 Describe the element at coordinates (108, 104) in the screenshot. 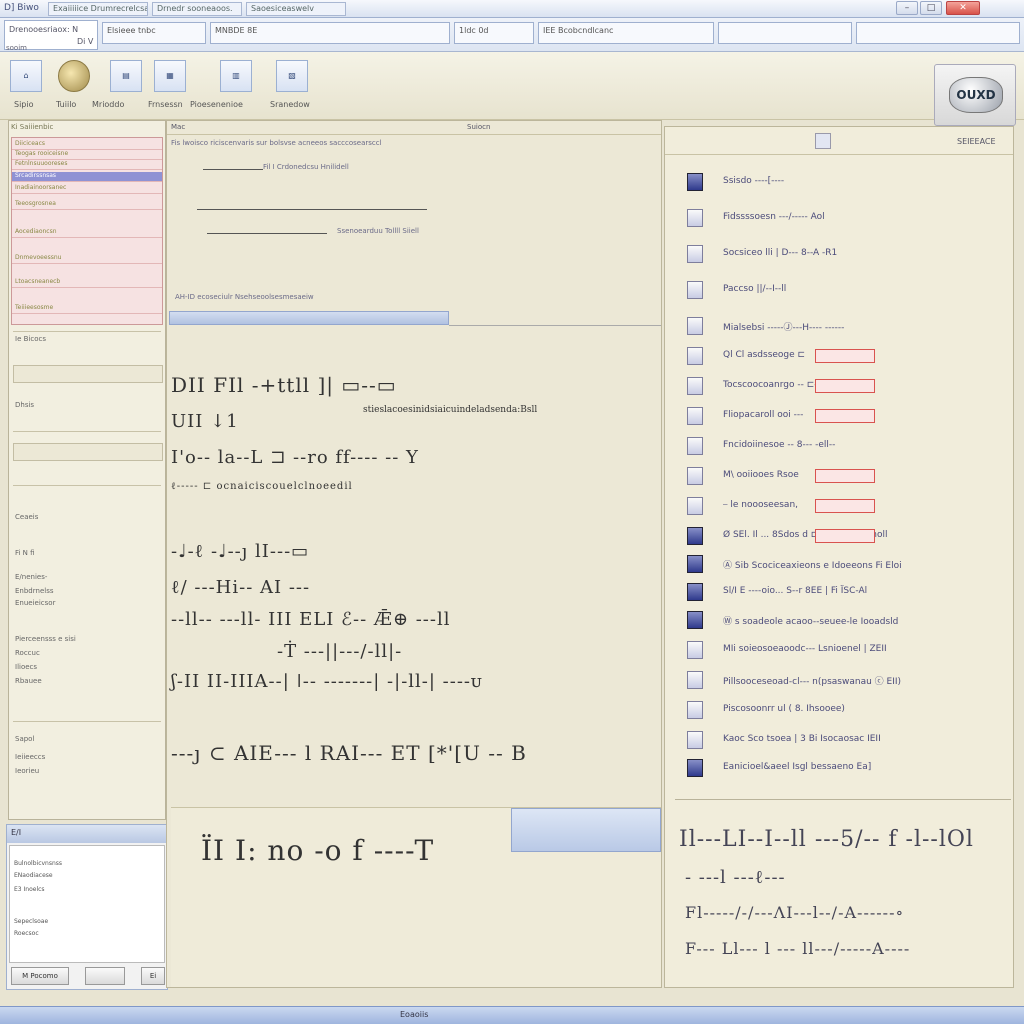

I see `ribbon-label-3: Mrioddo` at that location.